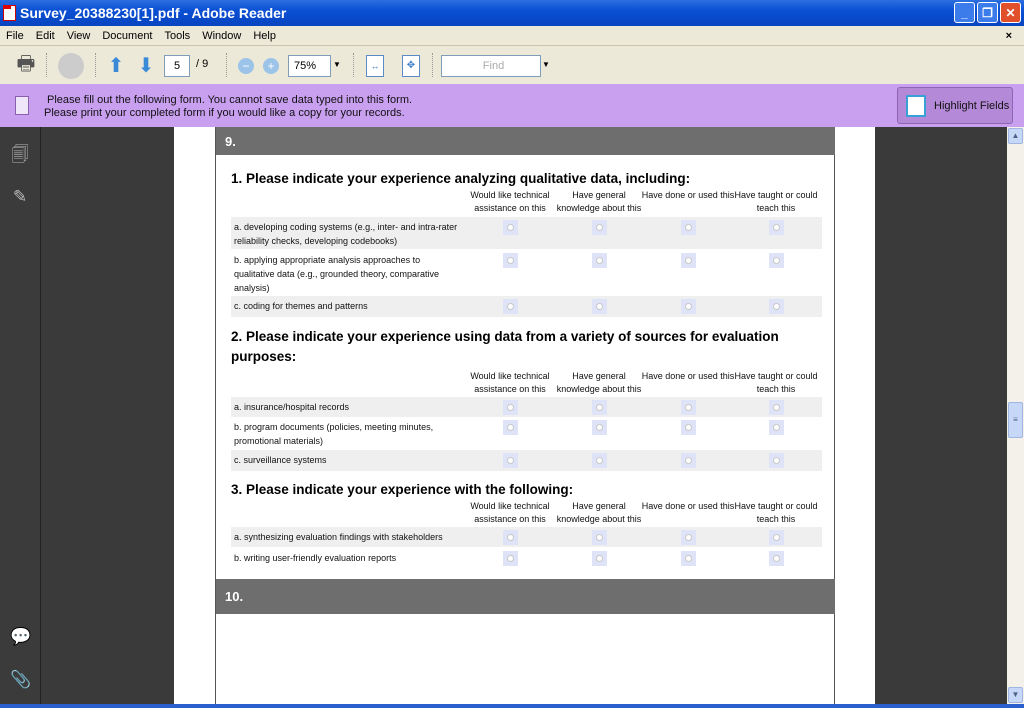  I want to click on close-document-icon: ×, so click(1009, 36).